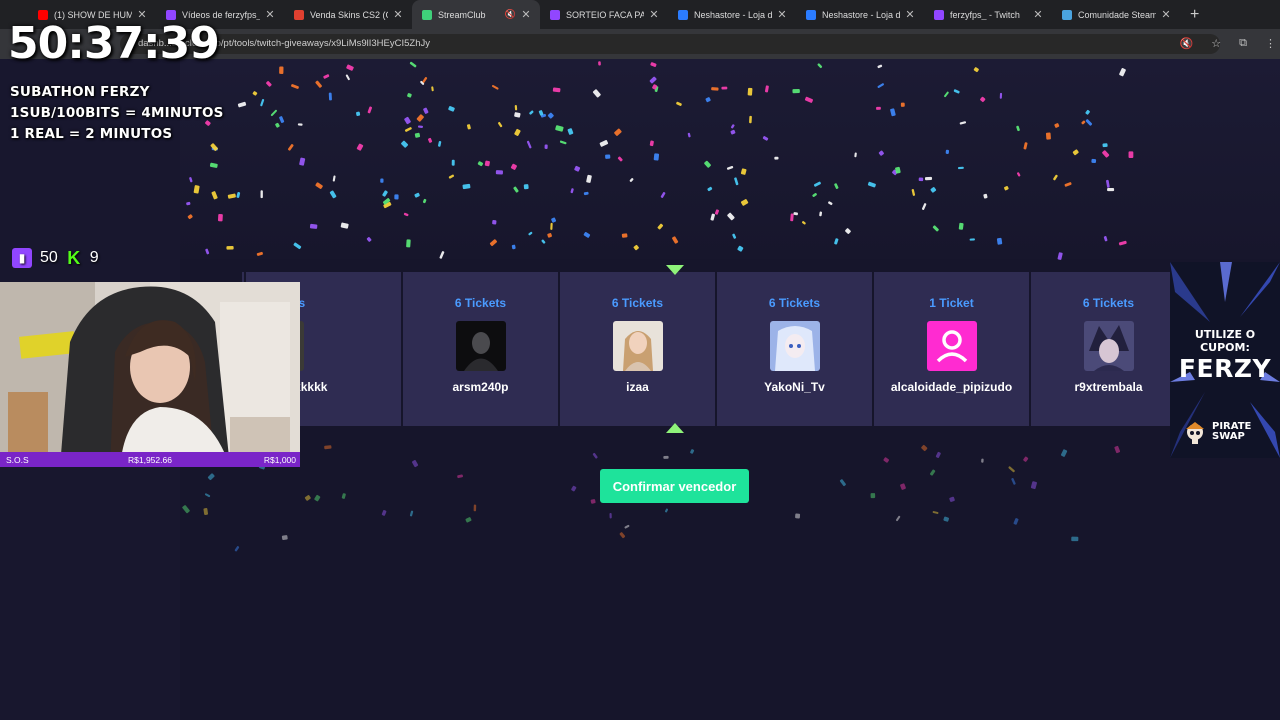 This screenshot has width=1280, height=720. I want to click on browser-tab: SORTEIO FACA PARA ✕, so click(604, 14).